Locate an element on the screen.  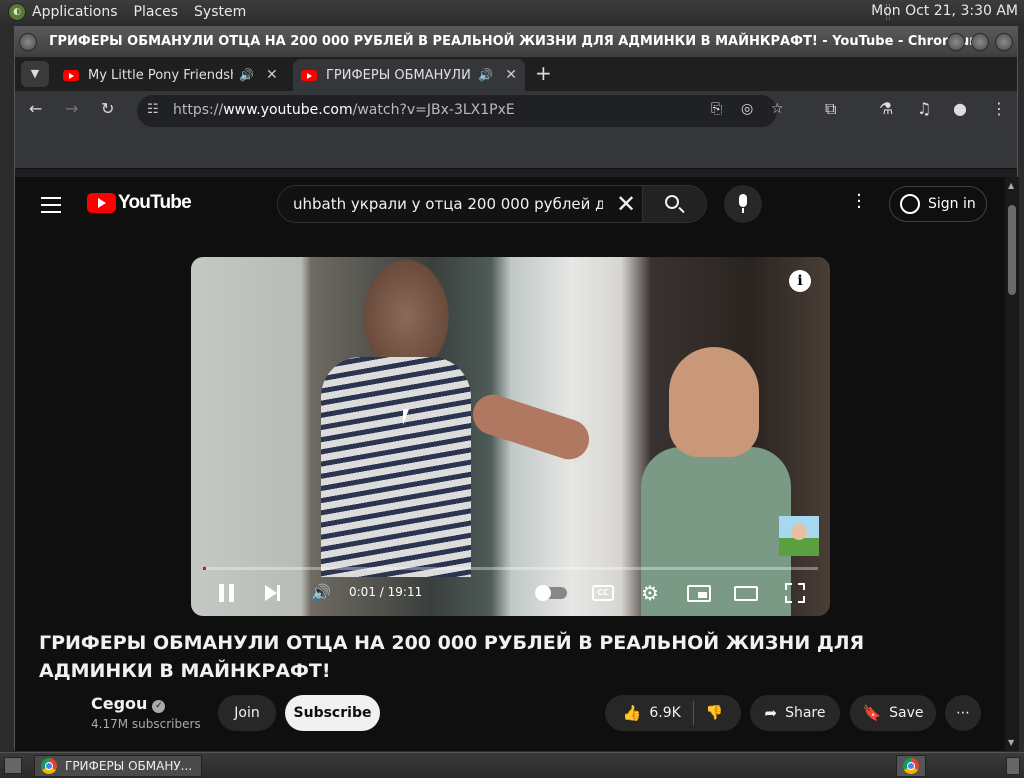
profile-icon: ● is located at coordinates (960, 108).